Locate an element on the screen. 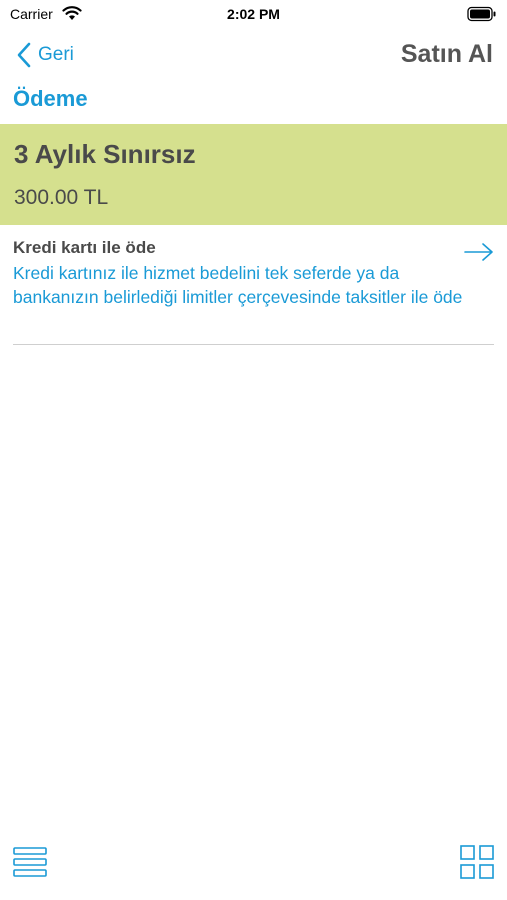 The image size is (507, 900). grid-icon is located at coordinates (477, 862).